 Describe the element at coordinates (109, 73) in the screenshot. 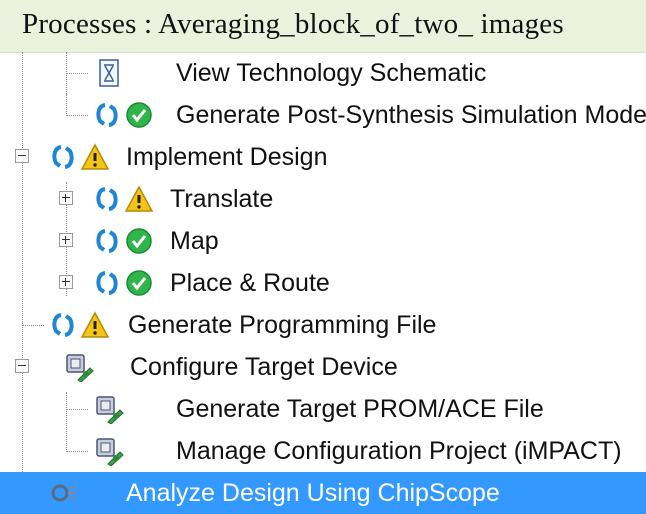

I see `schematic-icon` at that location.